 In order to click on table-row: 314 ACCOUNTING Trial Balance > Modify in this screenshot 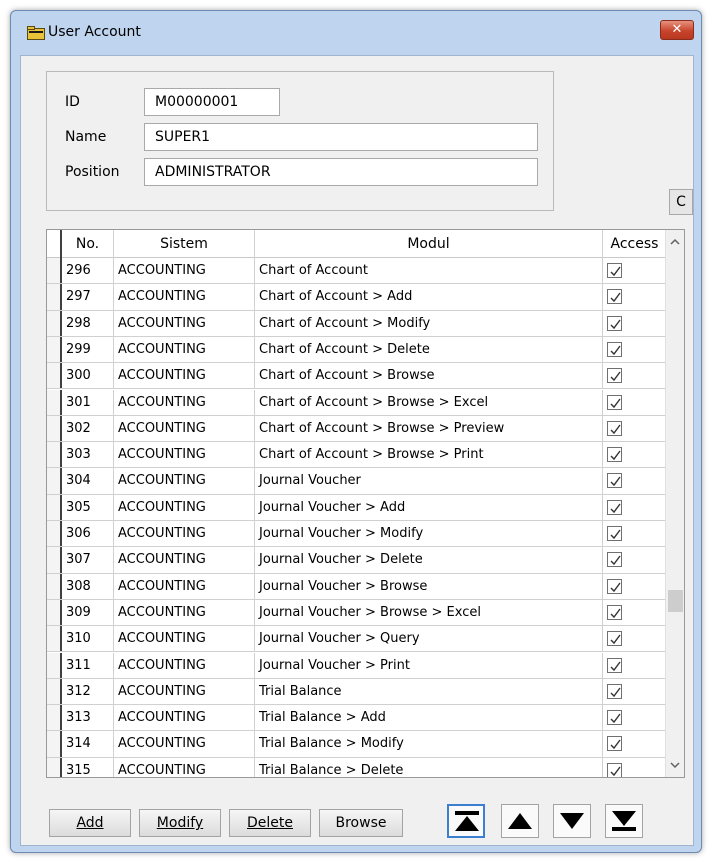, I will do `click(357, 744)`.